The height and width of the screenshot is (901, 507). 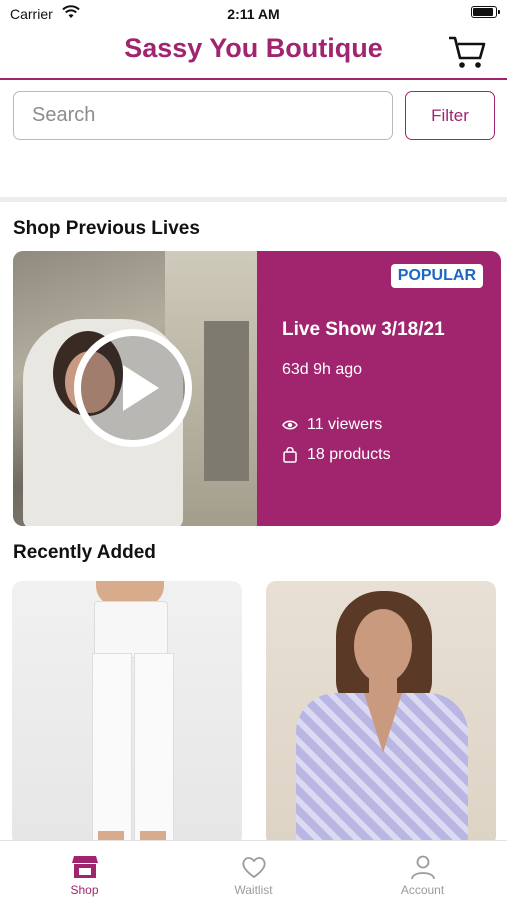 I want to click on heart-icon, so click(x=253, y=868).